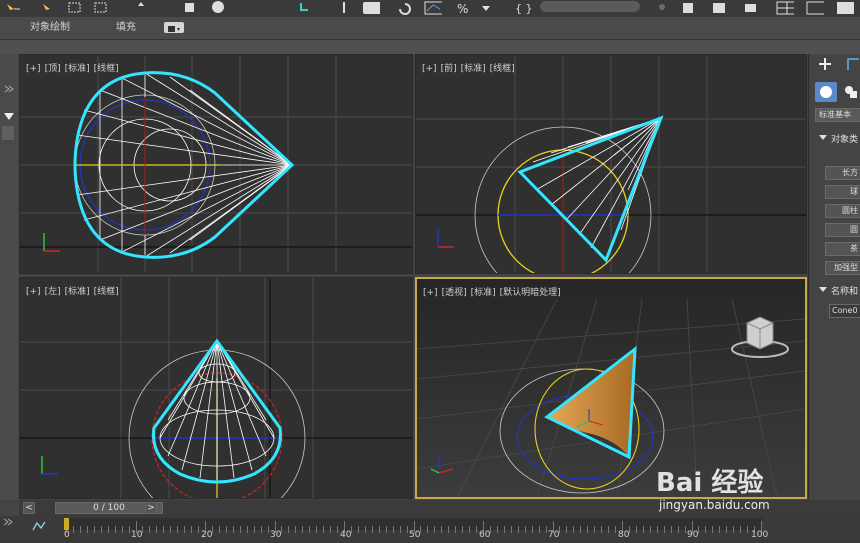 The image size is (860, 543). What do you see at coordinates (126, 28) in the screenshot?
I see `fill-tab: 填充` at bounding box center [126, 28].